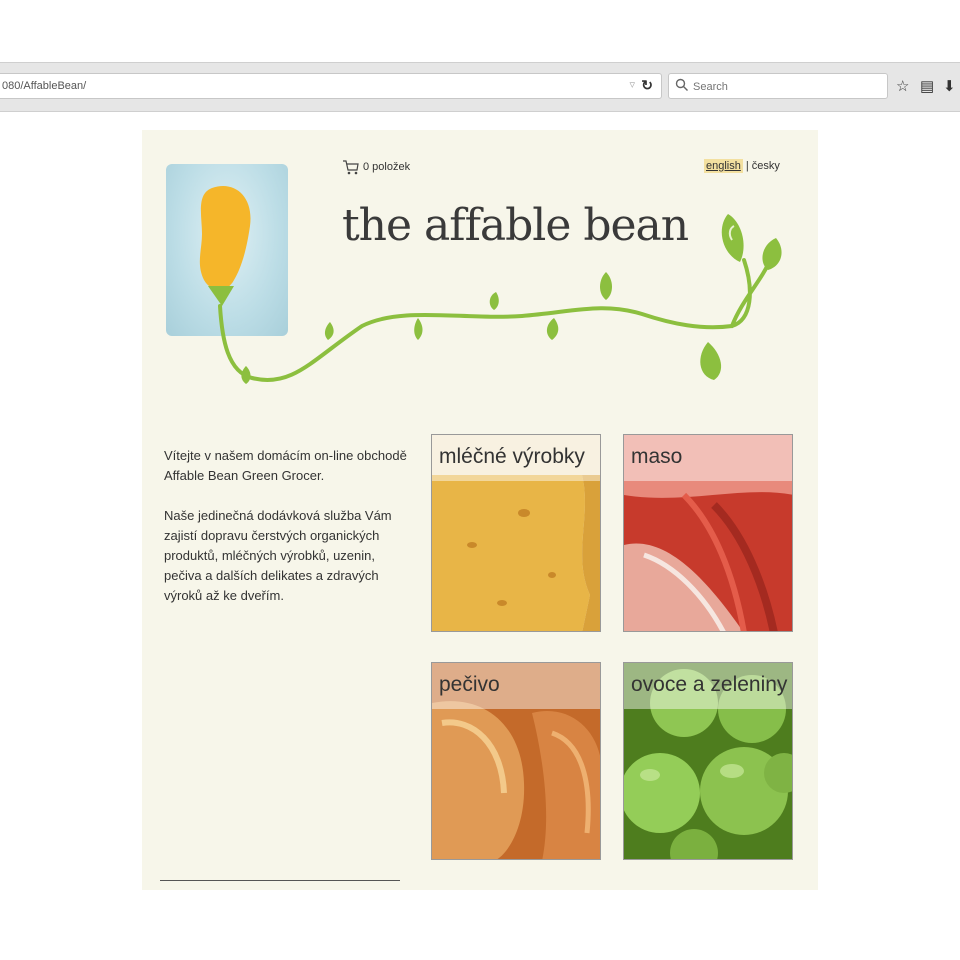 The height and width of the screenshot is (960, 960). Describe the element at coordinates (708, 458) in the screenshot. I see `category-label: maso` at that location.